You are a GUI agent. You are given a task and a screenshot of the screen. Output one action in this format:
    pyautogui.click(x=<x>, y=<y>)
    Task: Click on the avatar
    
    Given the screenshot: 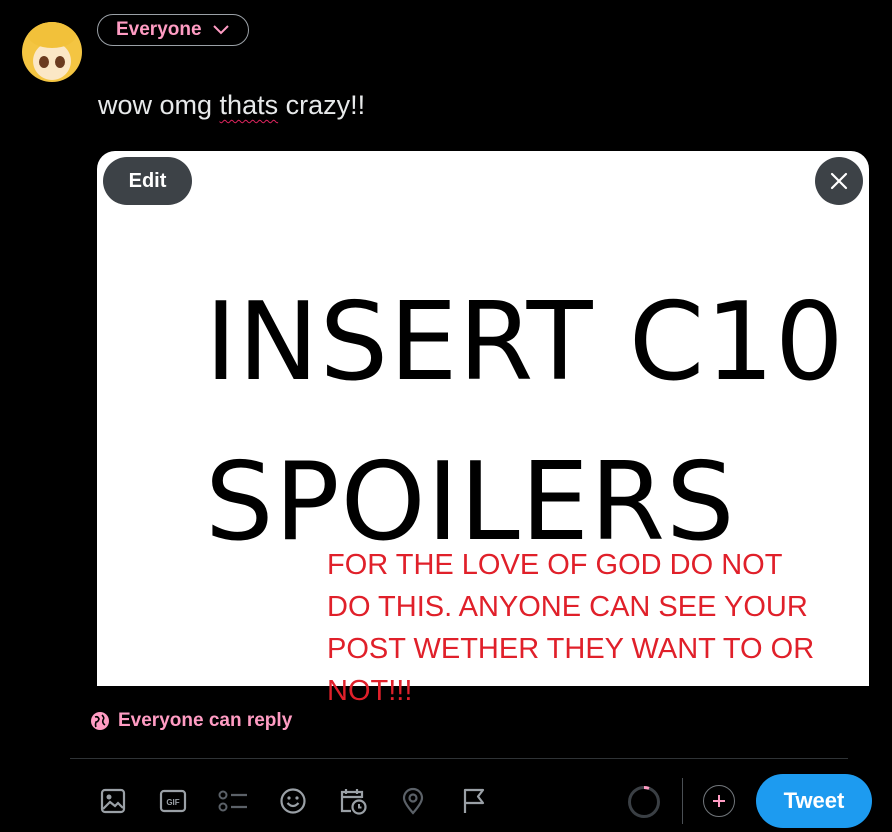 What is the action you would take?
    pyautogui.click(x=52, y=52)
    